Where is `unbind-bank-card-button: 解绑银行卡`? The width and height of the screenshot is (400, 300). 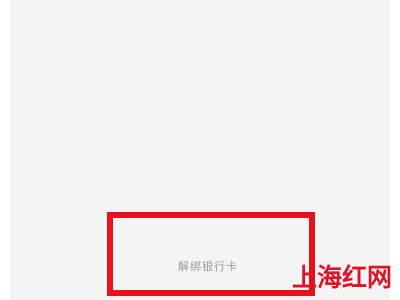
unbind-bank-card-button: 解绑银行卡 is located at coordinates (208, 263).